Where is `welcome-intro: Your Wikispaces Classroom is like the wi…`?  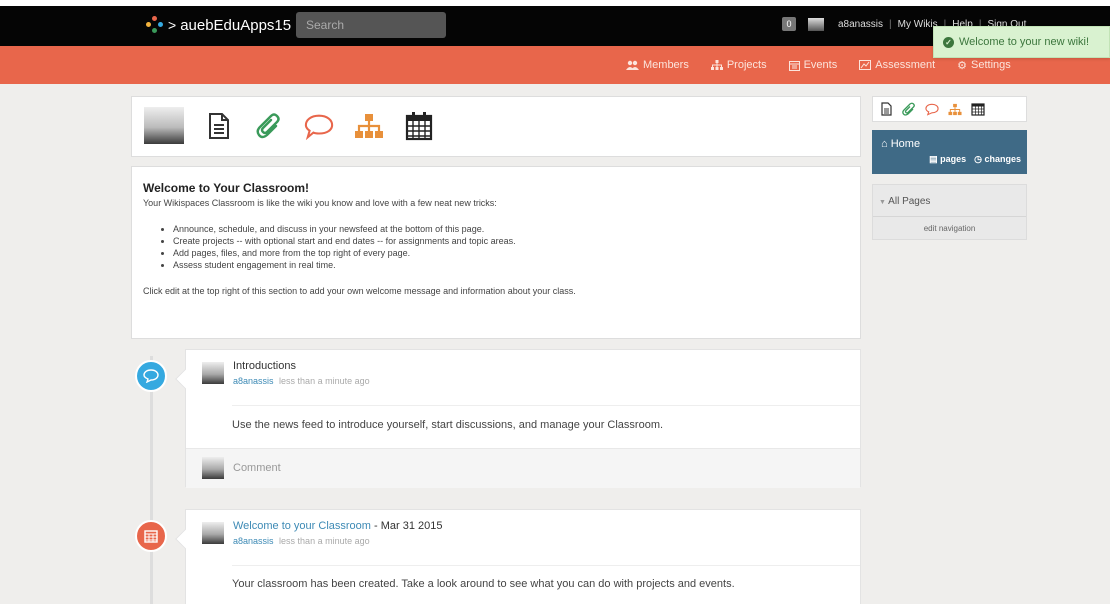
welcome-intro: Your Wikispaces Classroom is like the wi… is located at coordinates (320, 203).